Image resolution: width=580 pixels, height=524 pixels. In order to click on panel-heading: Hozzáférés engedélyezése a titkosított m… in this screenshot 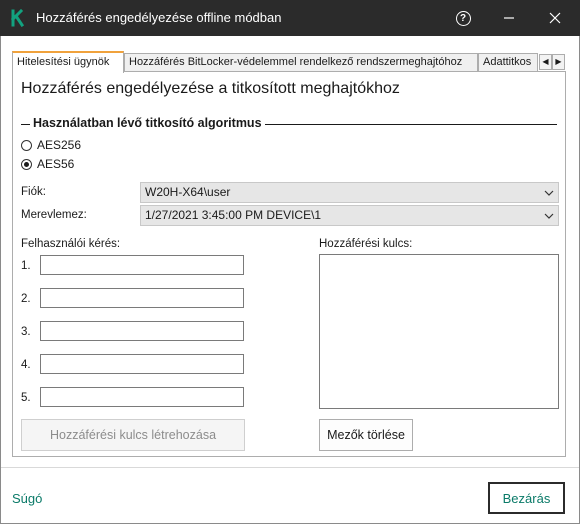, I will do `click(210, 88)`.